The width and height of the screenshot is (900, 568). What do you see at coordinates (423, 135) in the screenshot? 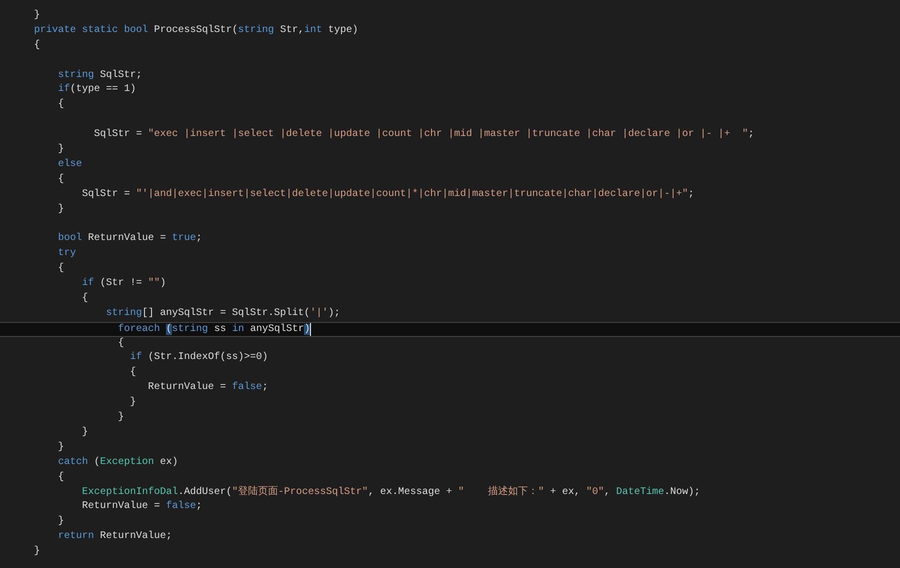
I see `code-line: SqlStr = "exec |insert |select |delete |update |count |chr |mid |master |truncate |char |declare |or |- |+ ";` at bounding box center [423, 135].